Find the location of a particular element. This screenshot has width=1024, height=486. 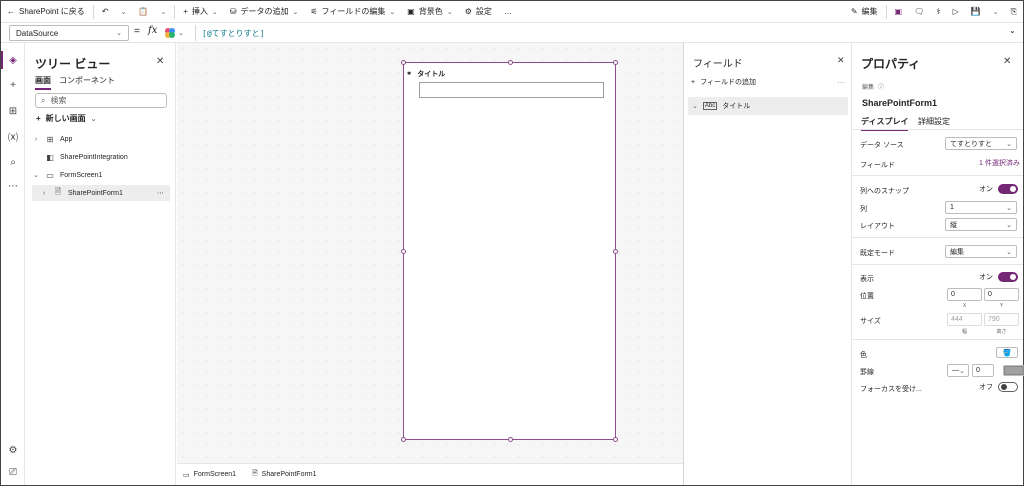

health-check-button: ⚕ is located at coordinates (938, 12).